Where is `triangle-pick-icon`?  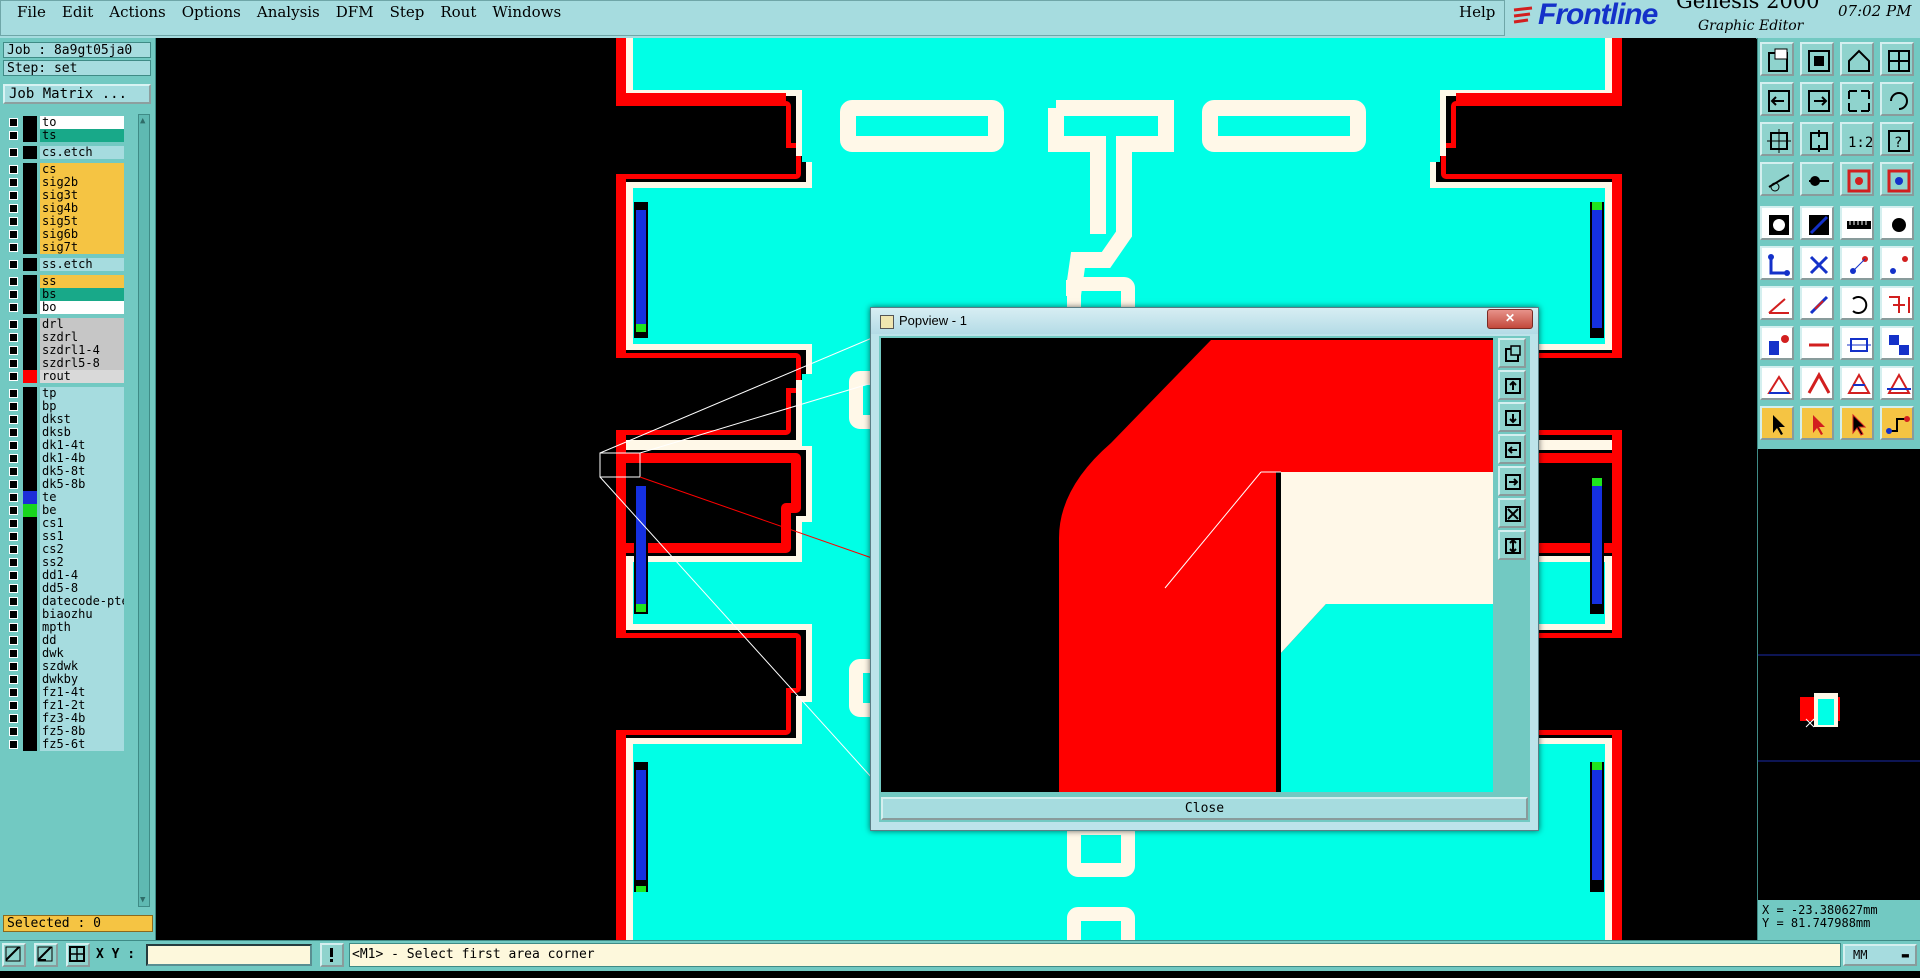 triangle-pick-icon is located at coordinates (1817, 383).